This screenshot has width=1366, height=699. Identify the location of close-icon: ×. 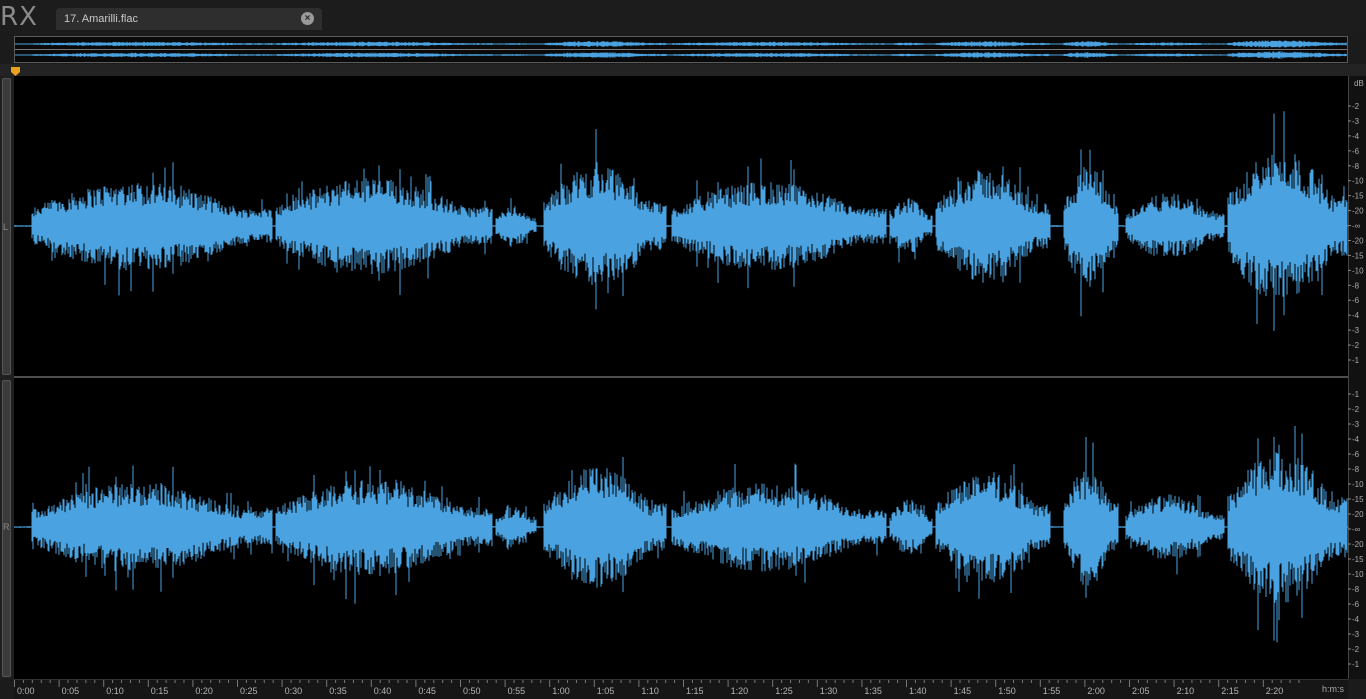
(307, 18).